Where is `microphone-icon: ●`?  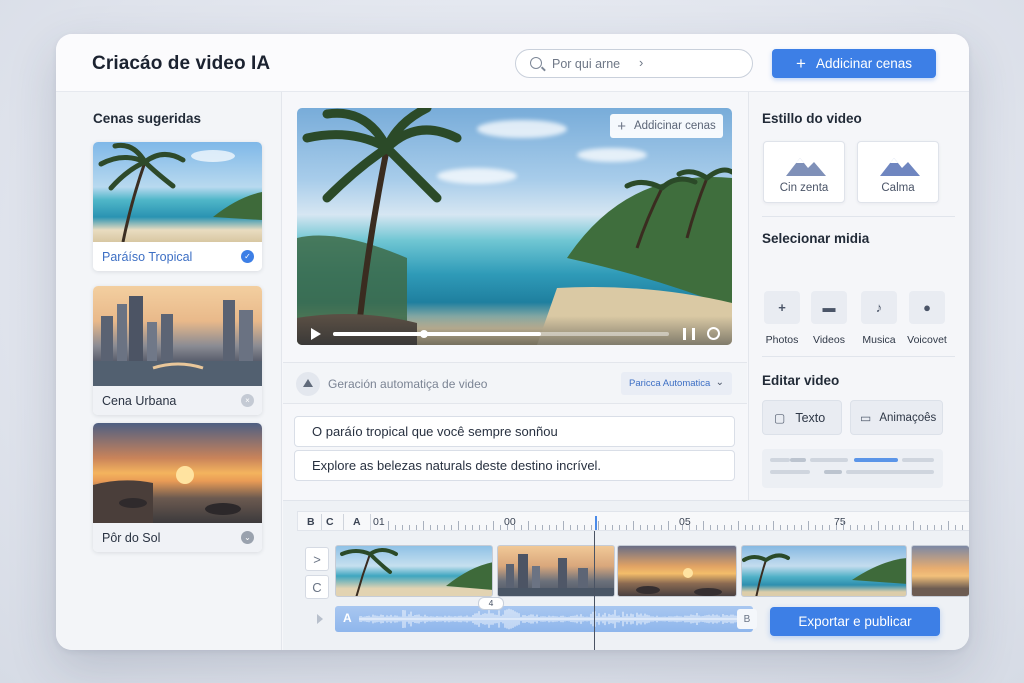
microphone-icon: ● is located at coordinates (927, 307).